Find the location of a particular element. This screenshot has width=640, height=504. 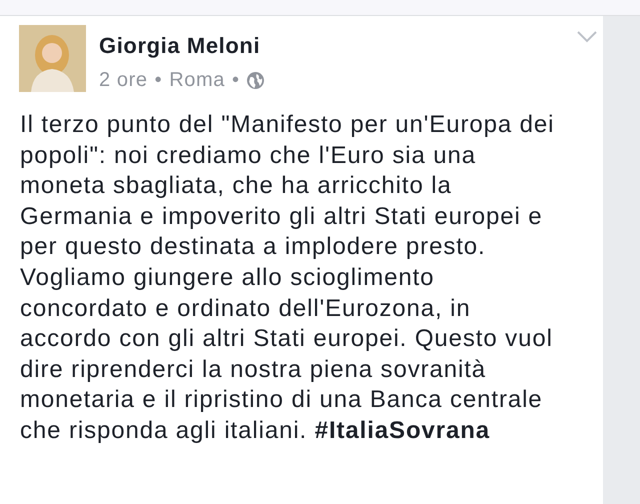

globe-icon is located at coordinates (255, 80).